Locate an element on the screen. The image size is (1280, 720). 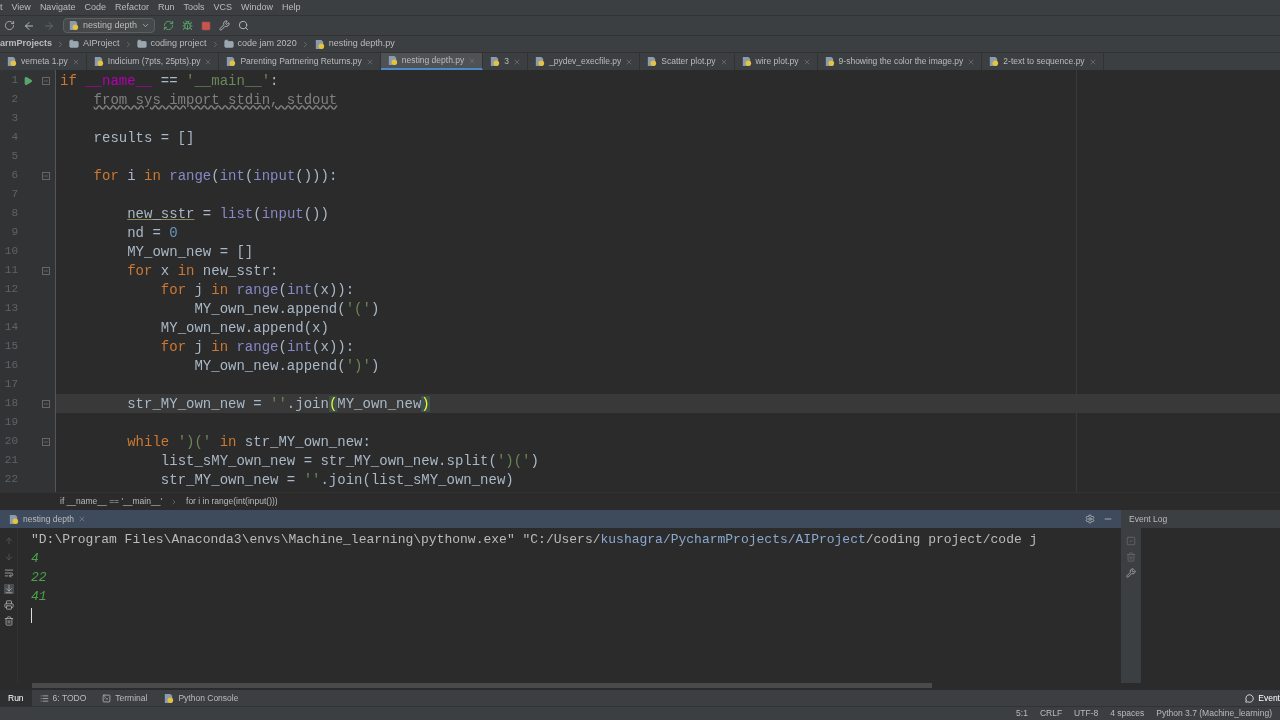
code-line: new_sstr = list(input()) is located at coordinates (227, 213).